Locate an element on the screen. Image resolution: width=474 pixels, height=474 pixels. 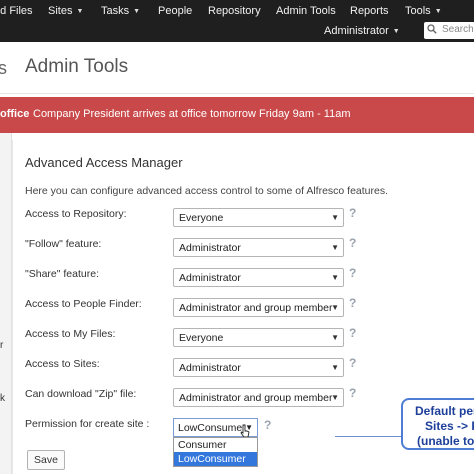
user-name: Administrator is located at coordinates (356, 31).